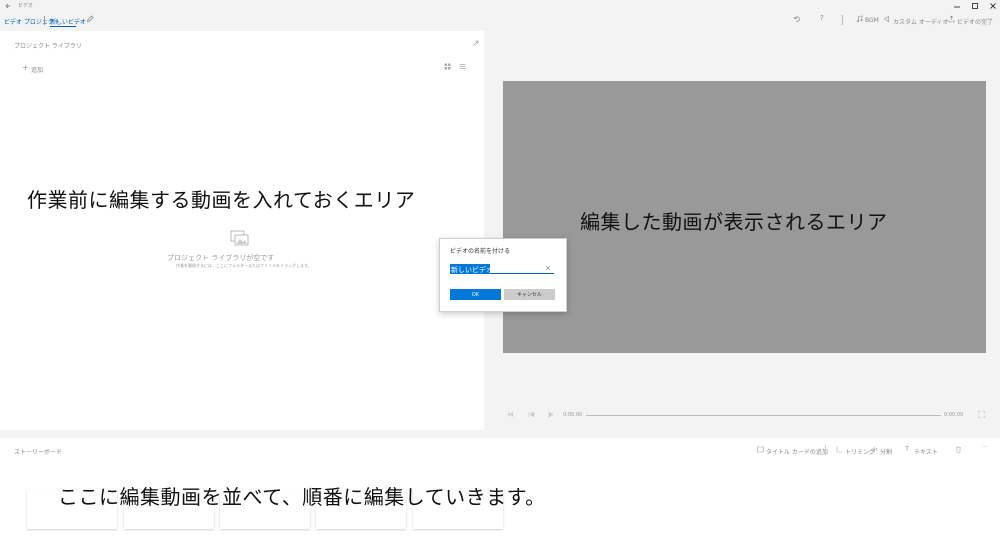 This screenshot has width=1000, height=548. Describe the element at coordinates (951, 19) in the screenshot. I see `export-icon` at that location.